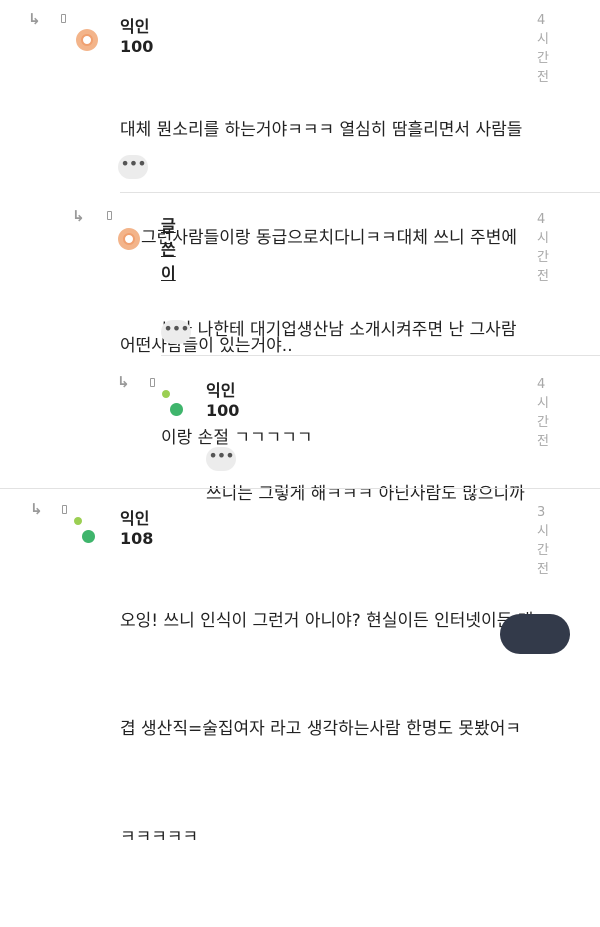  I want to click on comment-line: 겹 생산직=술집여자 라고 생각하는사람 한명도 못봤어ㅋ, so click(320, 729).